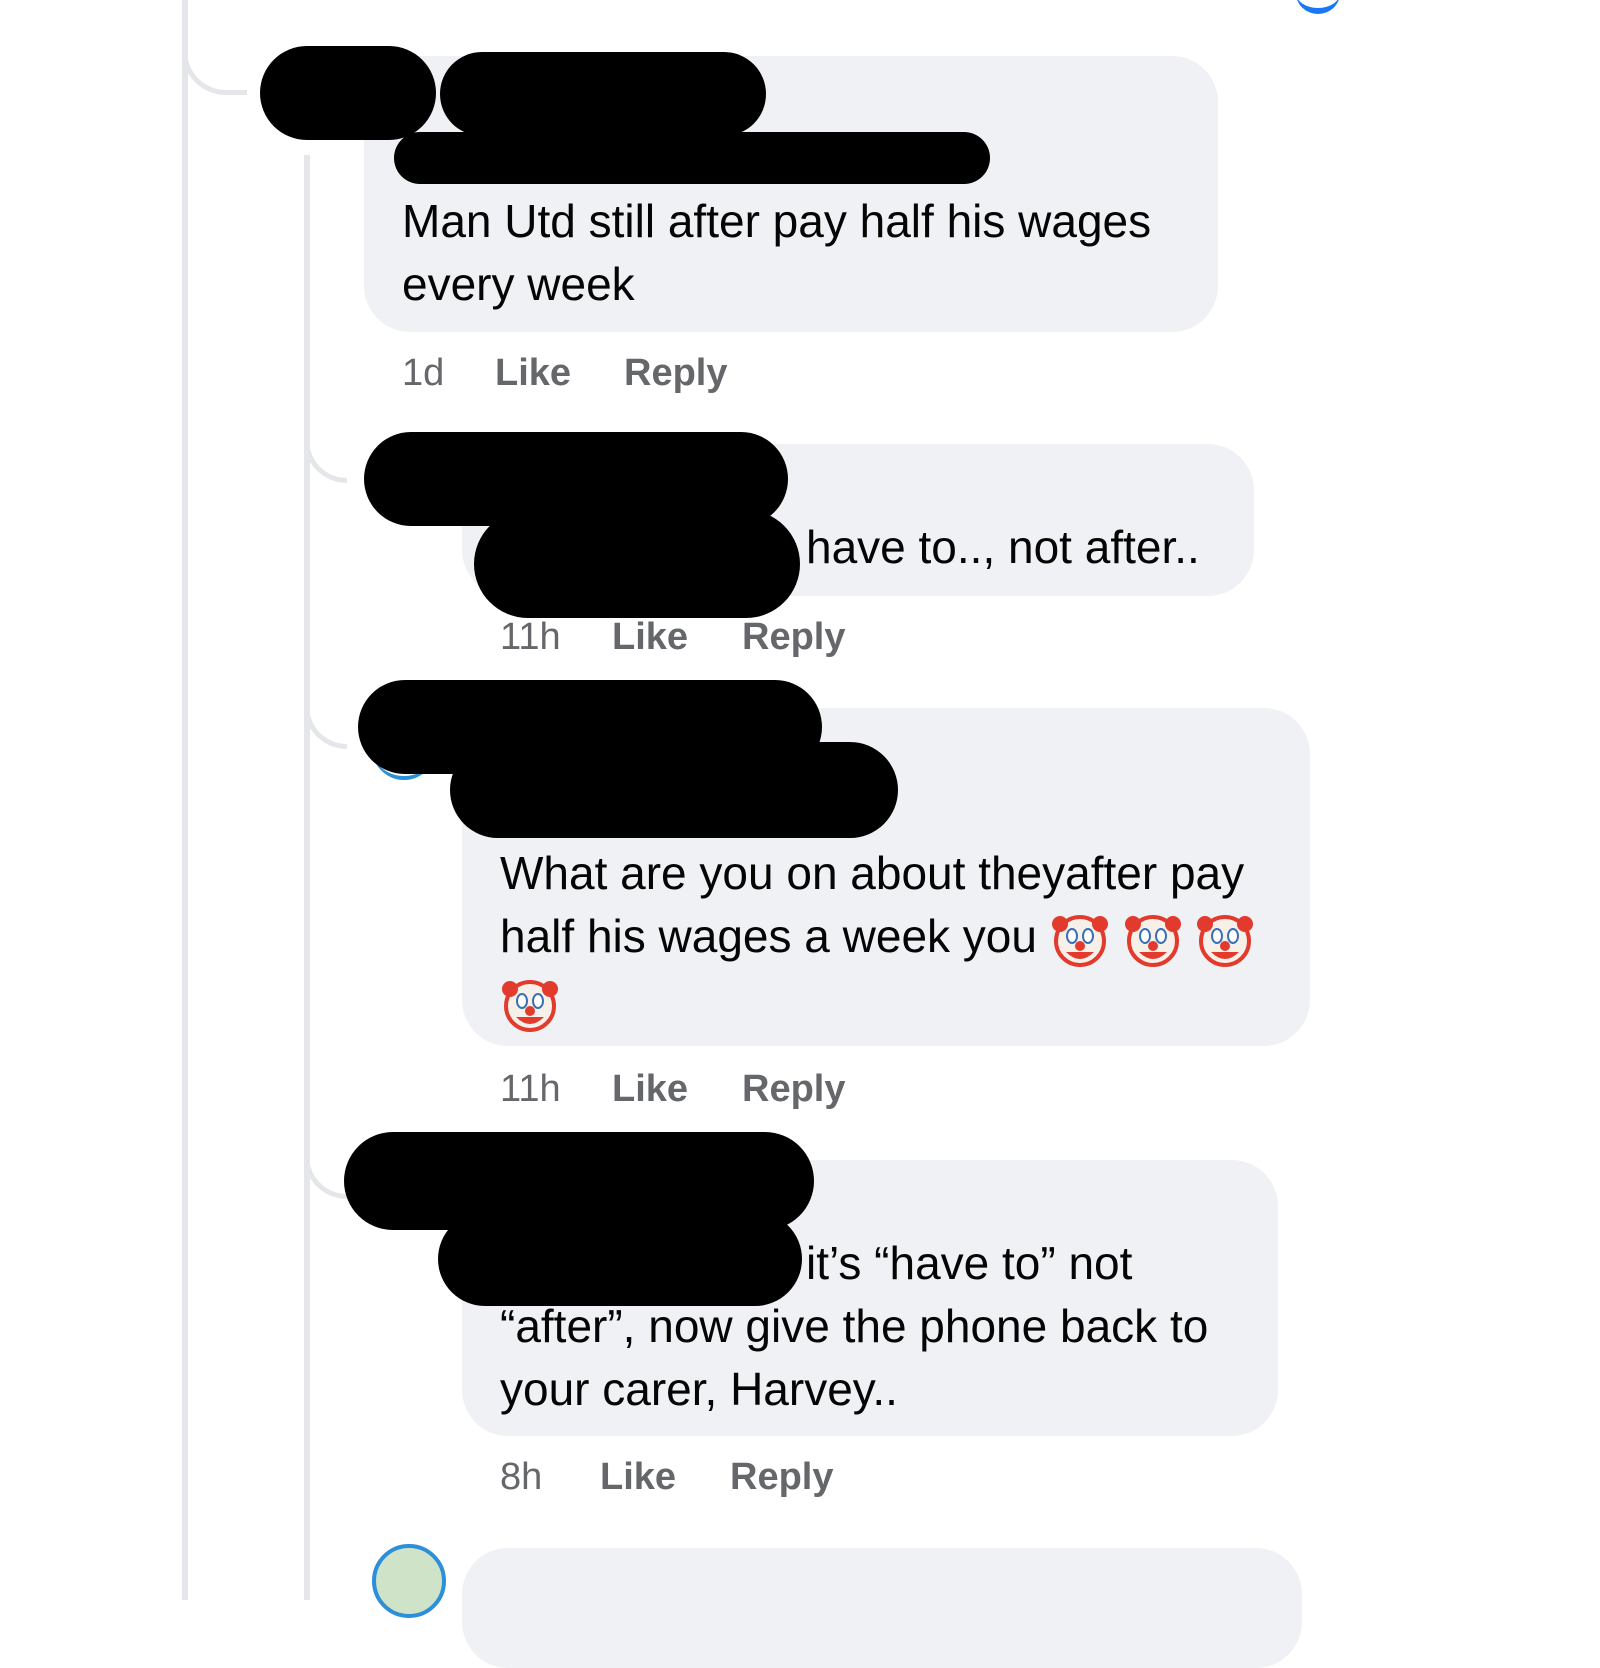 The width and height of the screenshot is (1600, 1668). What do you see at coordinates (692, 158) in the screenshot?
I see `redacted-name-1b` at bounding box center [692, 158].